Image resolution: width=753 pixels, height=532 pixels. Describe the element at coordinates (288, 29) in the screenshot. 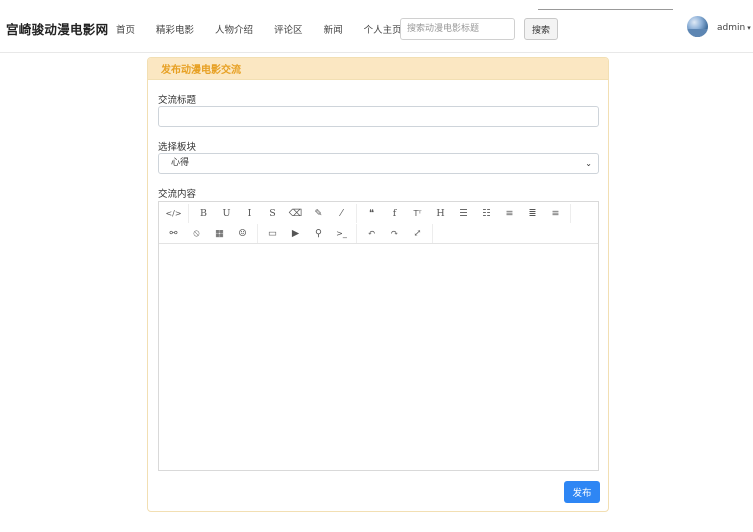

I see `nav-item-comments: 评论区` at that location.